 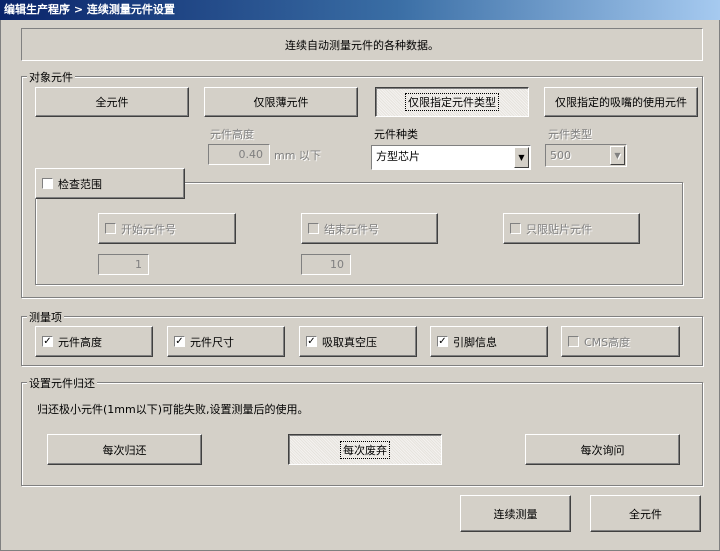 I want to click on continuous-measure-button: 连续测量, so click(x=515, y=513).